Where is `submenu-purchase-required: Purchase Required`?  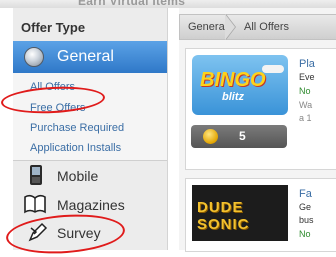 submenu-purchase-required: Purchase Required is located at coordinates (77, 128).